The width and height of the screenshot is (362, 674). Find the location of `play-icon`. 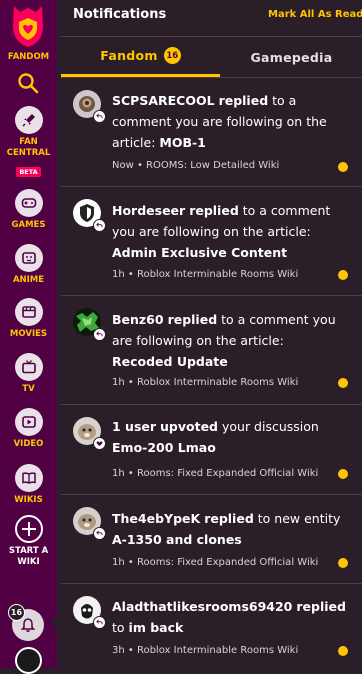

play-icon is located at coordinates (28, 422).